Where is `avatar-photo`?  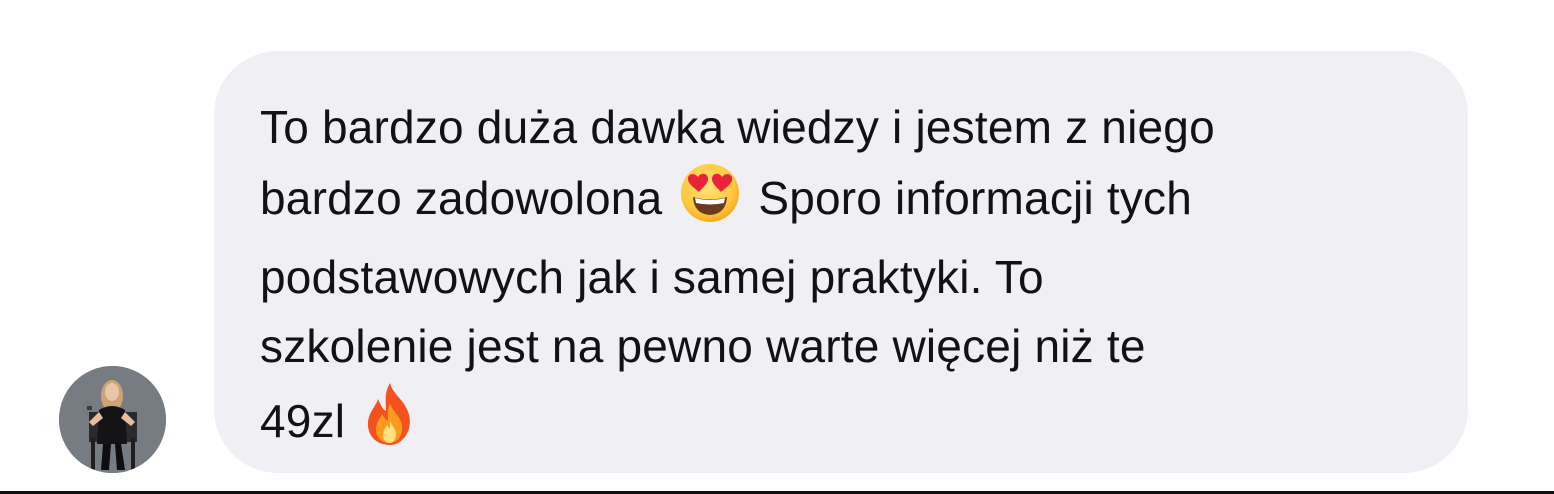 avatar-photo is located at coordinates (112, 419).